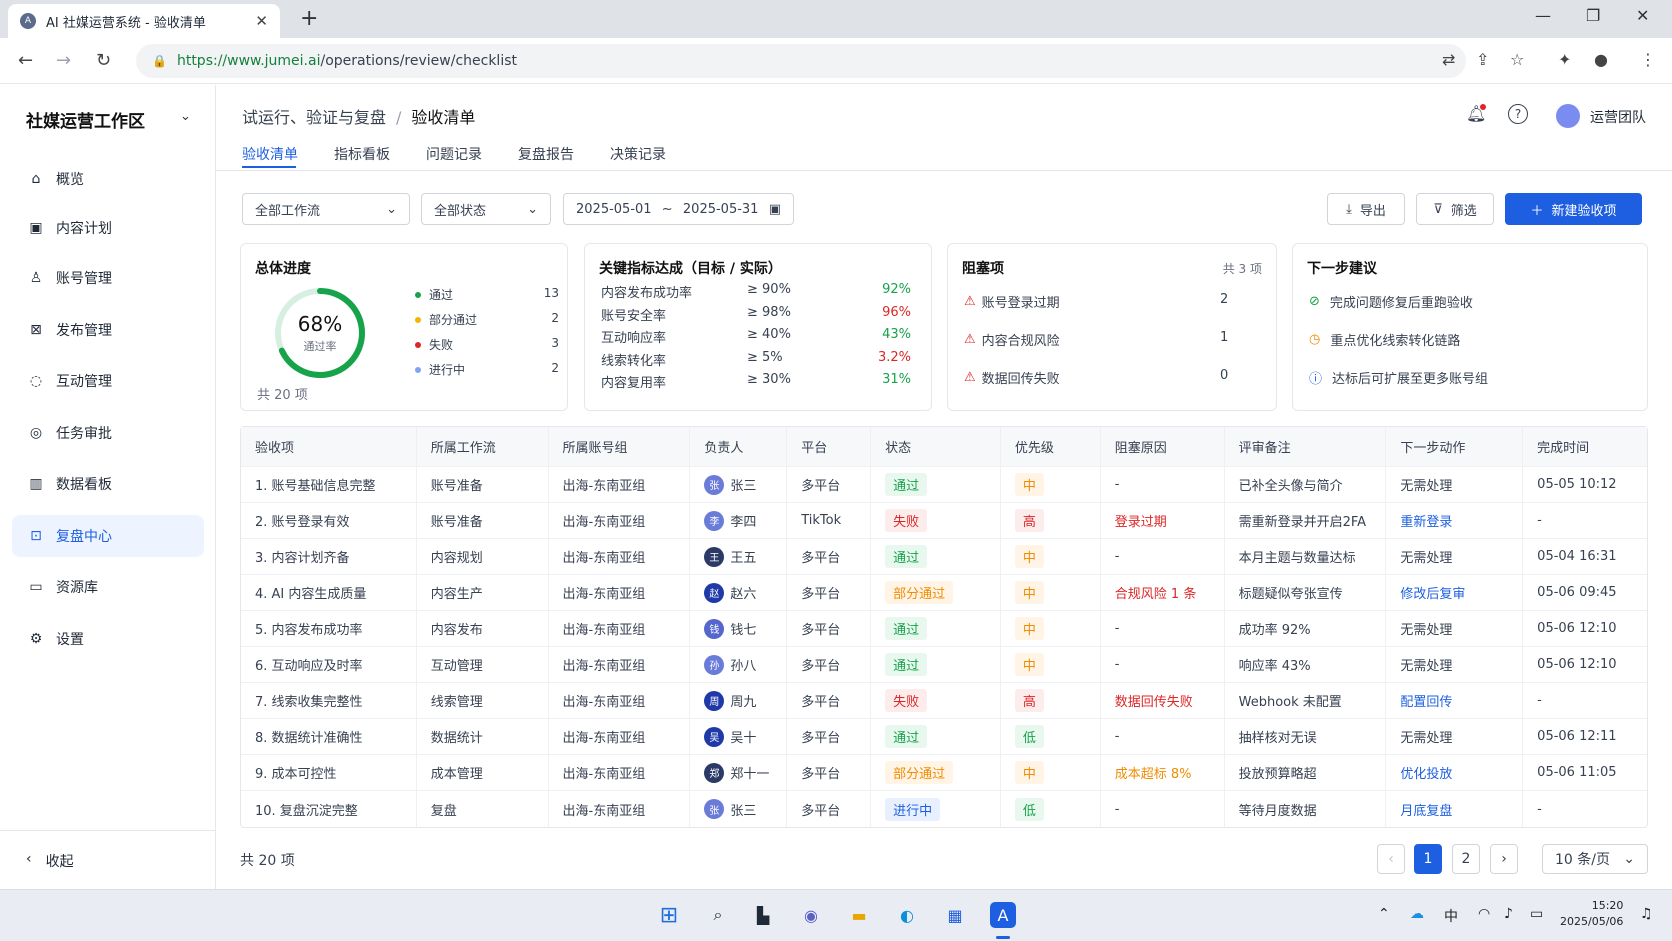 Image resolution: width=1672 pixels, height=941 pixels. I want to click on platform-name: 多平台, so click(821, 630).